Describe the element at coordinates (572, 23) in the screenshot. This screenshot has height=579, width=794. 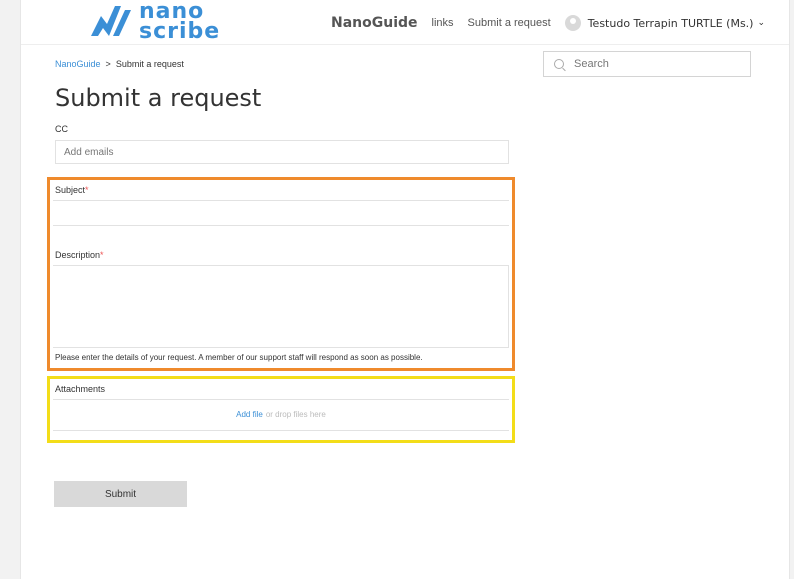
I see `avatar` at that location.